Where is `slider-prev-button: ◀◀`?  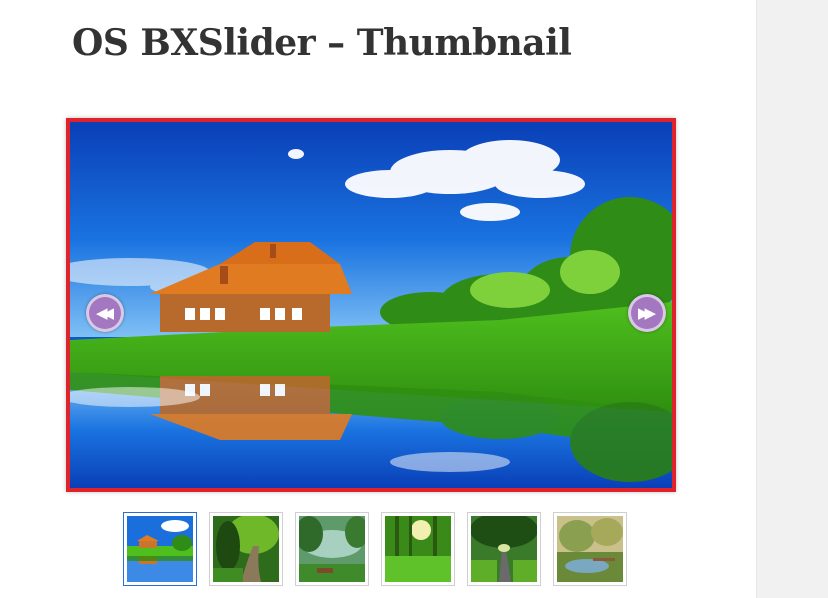 slider-prev-button: ◀◀ is located at coordinates (105, 313).